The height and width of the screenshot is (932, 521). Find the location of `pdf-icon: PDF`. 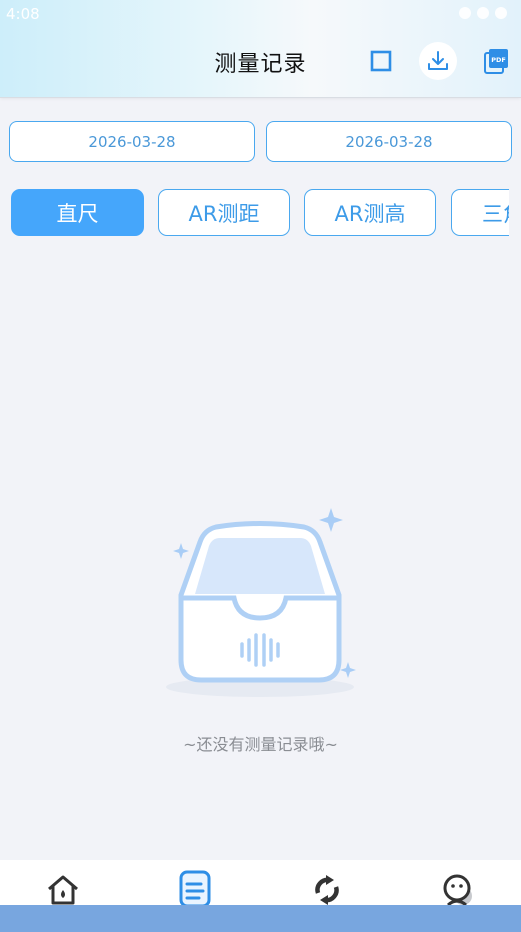

pdf-icon: PDF is located at coordinates (496, 61).